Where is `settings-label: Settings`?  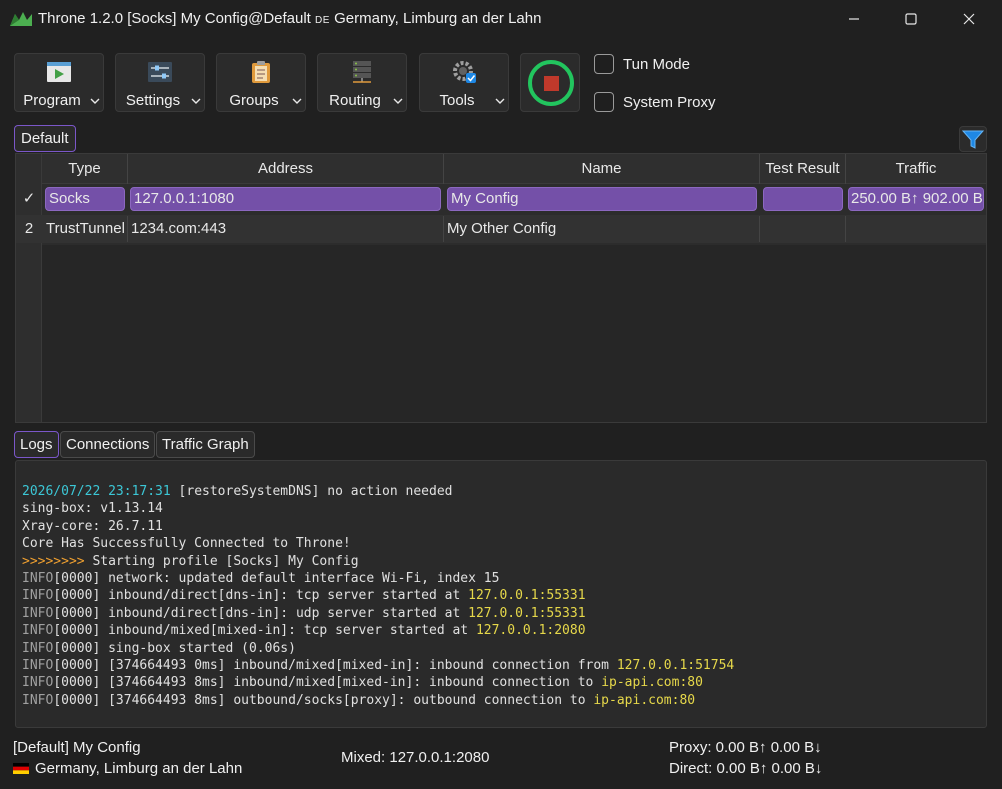
settings-label: Settings is located at coordinates (153, 100).